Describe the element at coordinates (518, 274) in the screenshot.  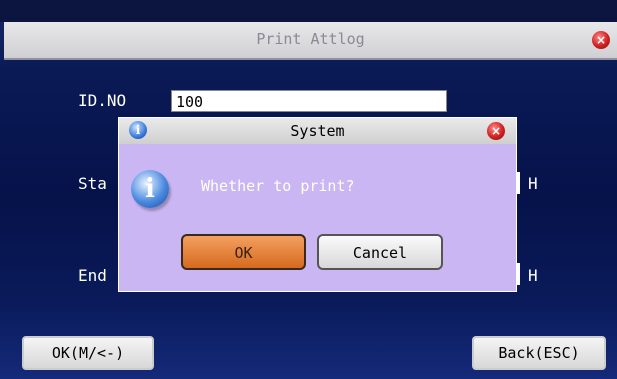
I see `end-hour-field` at that location.